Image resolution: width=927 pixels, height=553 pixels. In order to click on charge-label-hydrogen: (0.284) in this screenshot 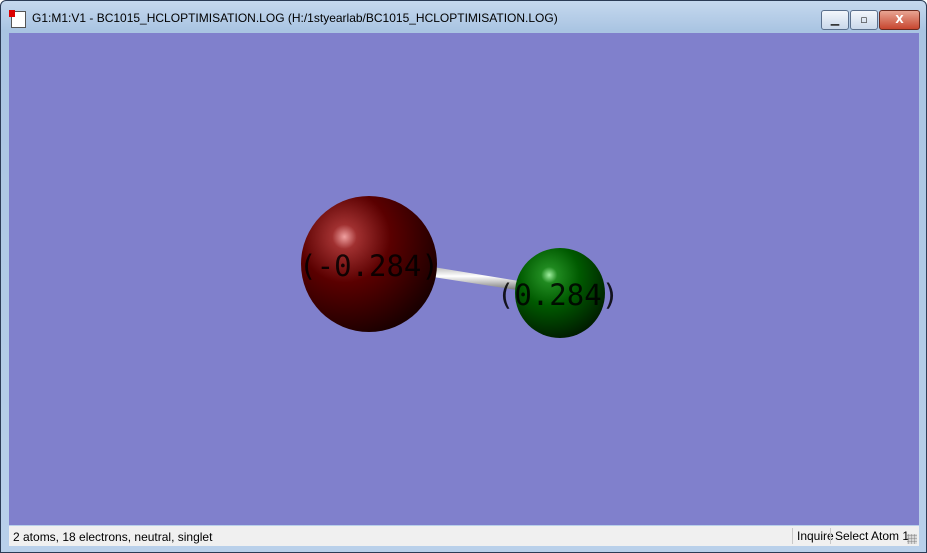, I will do `click(558, 295)`.